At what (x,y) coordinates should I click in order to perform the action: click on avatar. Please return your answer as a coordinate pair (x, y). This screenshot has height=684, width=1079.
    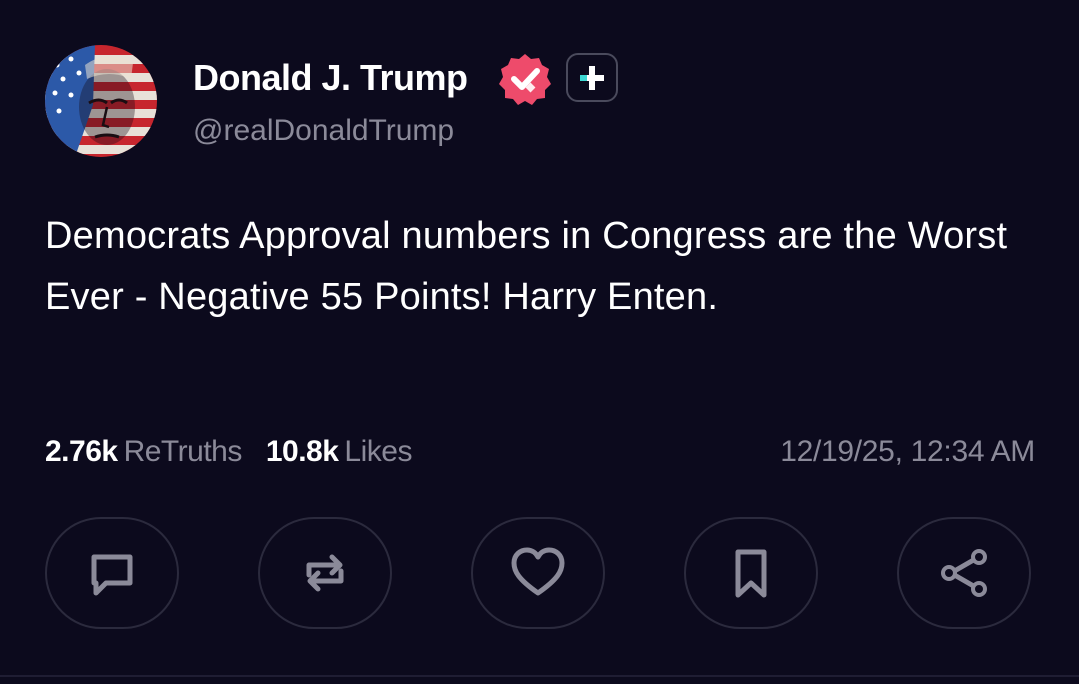
    Looking at the image, I should click on (101, 101).